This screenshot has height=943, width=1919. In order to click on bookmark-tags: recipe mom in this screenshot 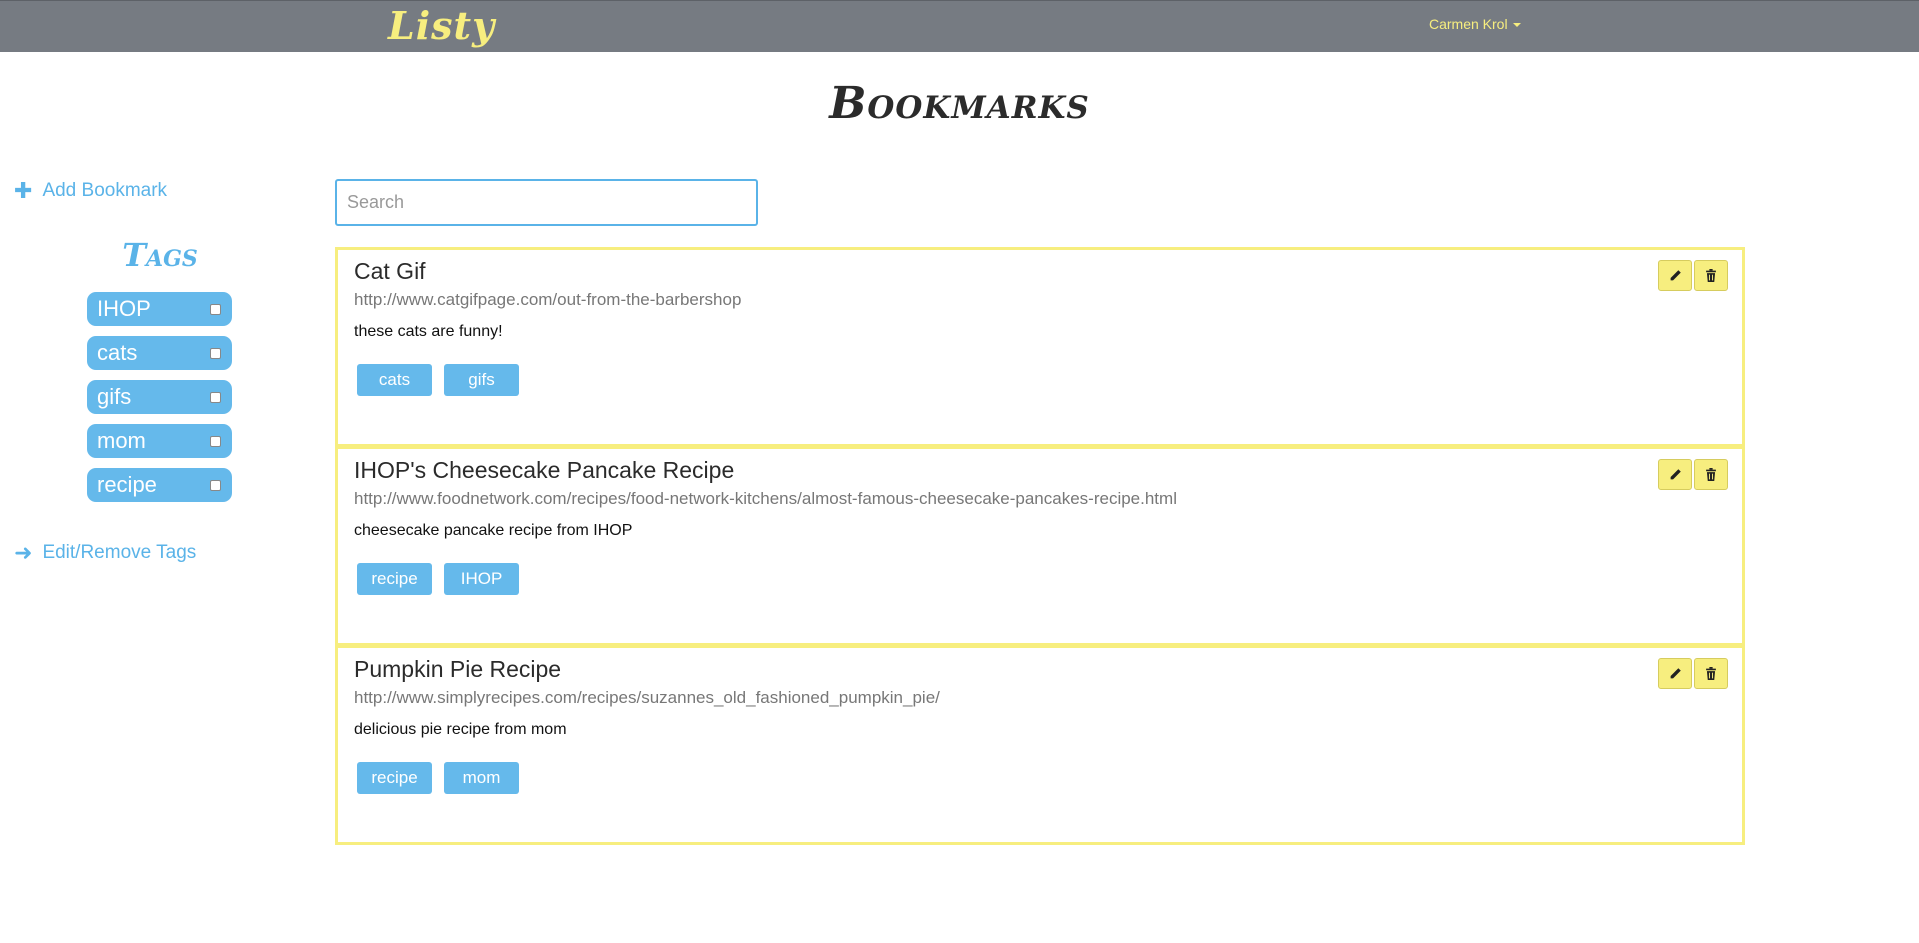, I will do `click(438, 778)`.